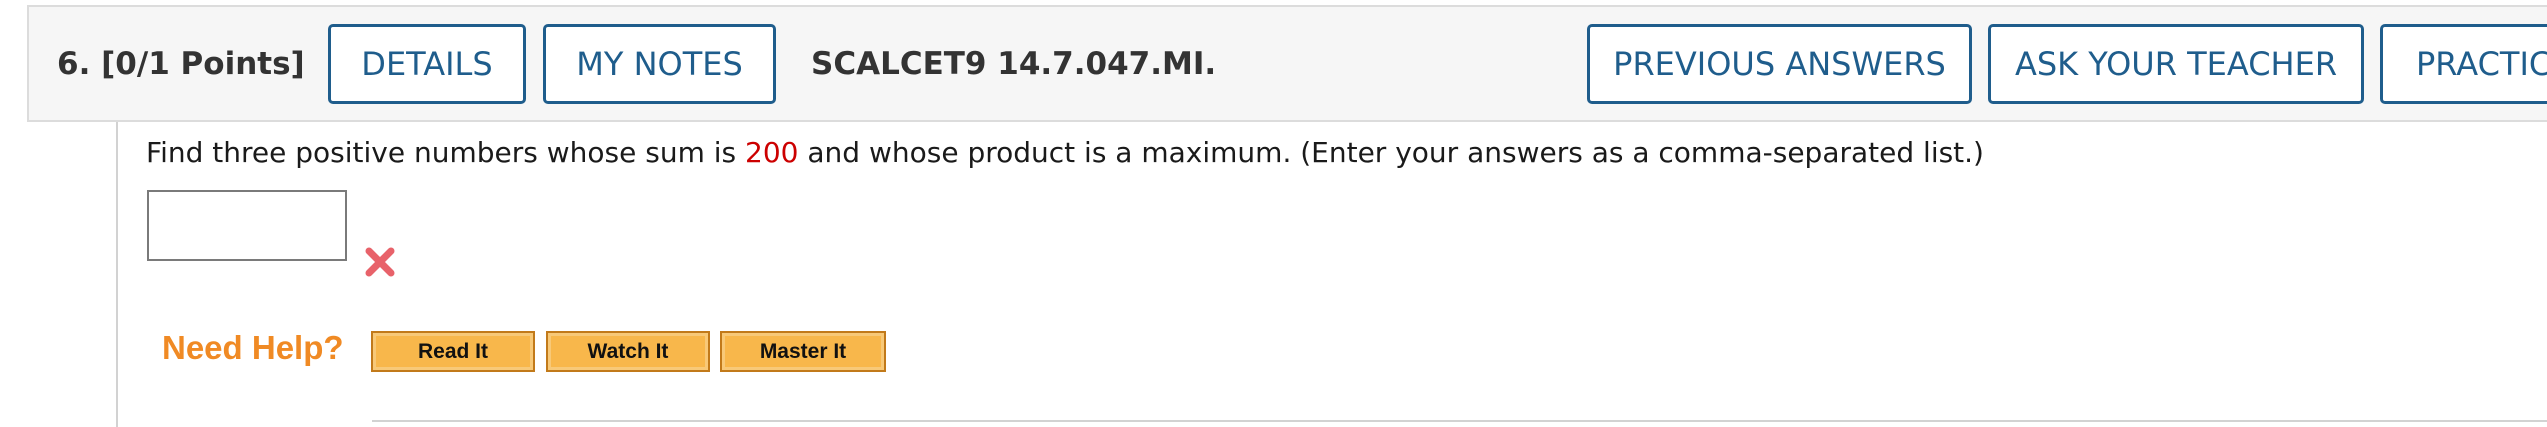 The width and height of the screenshot is (2547, 427). What do you see at coordinates (247, 225) in the screenshot?
I see `answer-input` at bounding box center [247, 225].